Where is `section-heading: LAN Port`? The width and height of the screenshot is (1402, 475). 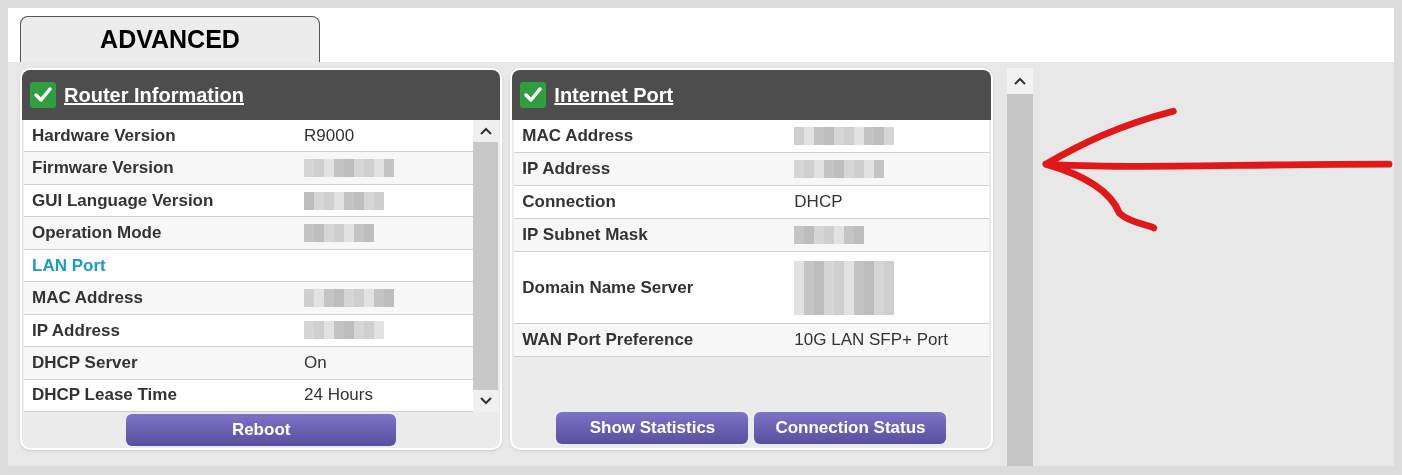 section-heading: LAN Port is located at coordinates (69, 265).